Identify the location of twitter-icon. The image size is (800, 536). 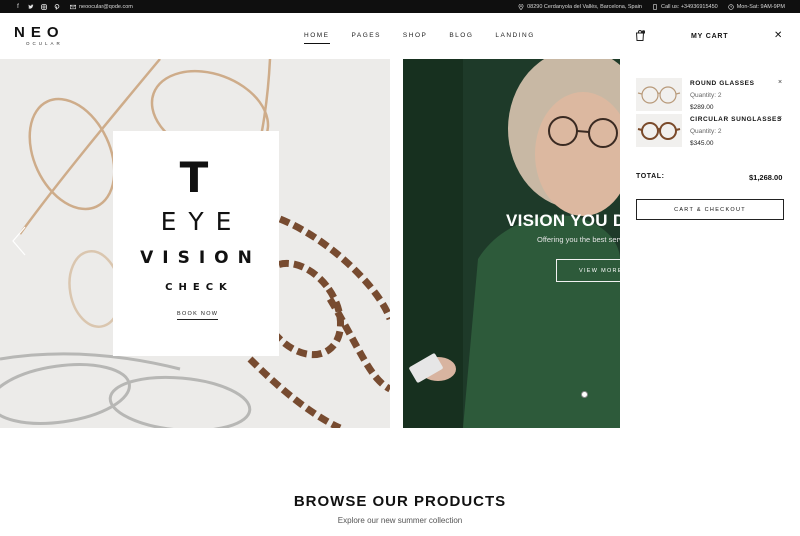
(31, 6).